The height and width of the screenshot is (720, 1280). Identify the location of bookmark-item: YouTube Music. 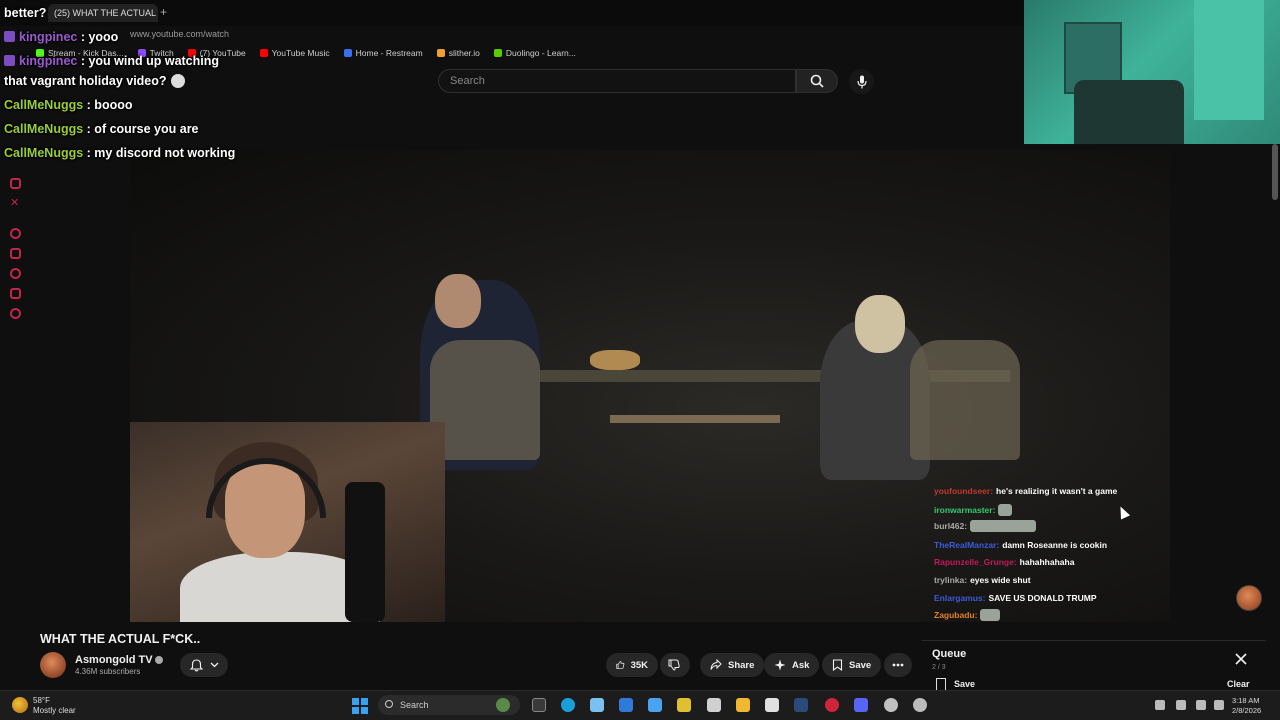
(294, 53).